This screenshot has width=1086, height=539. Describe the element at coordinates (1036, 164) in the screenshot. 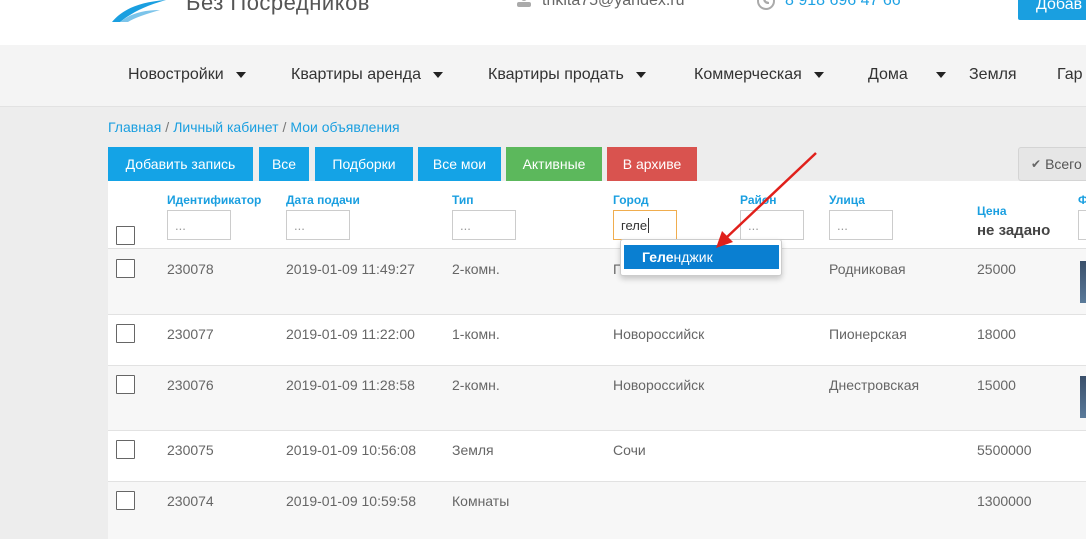

I see `check-icon: ✔` at that location.